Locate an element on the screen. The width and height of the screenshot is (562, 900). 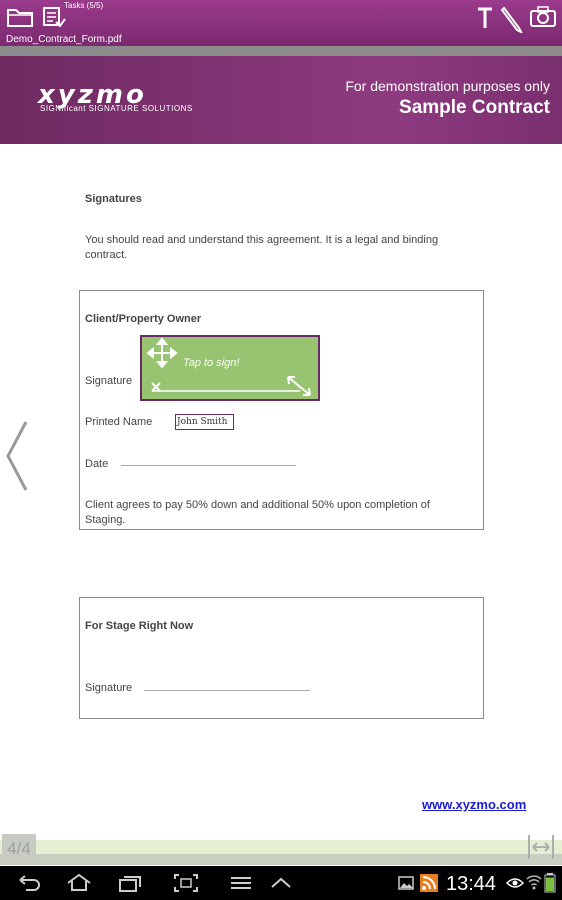
xyzmo-website-link: www.xyzmo.com is located at coordinates (474, 804).